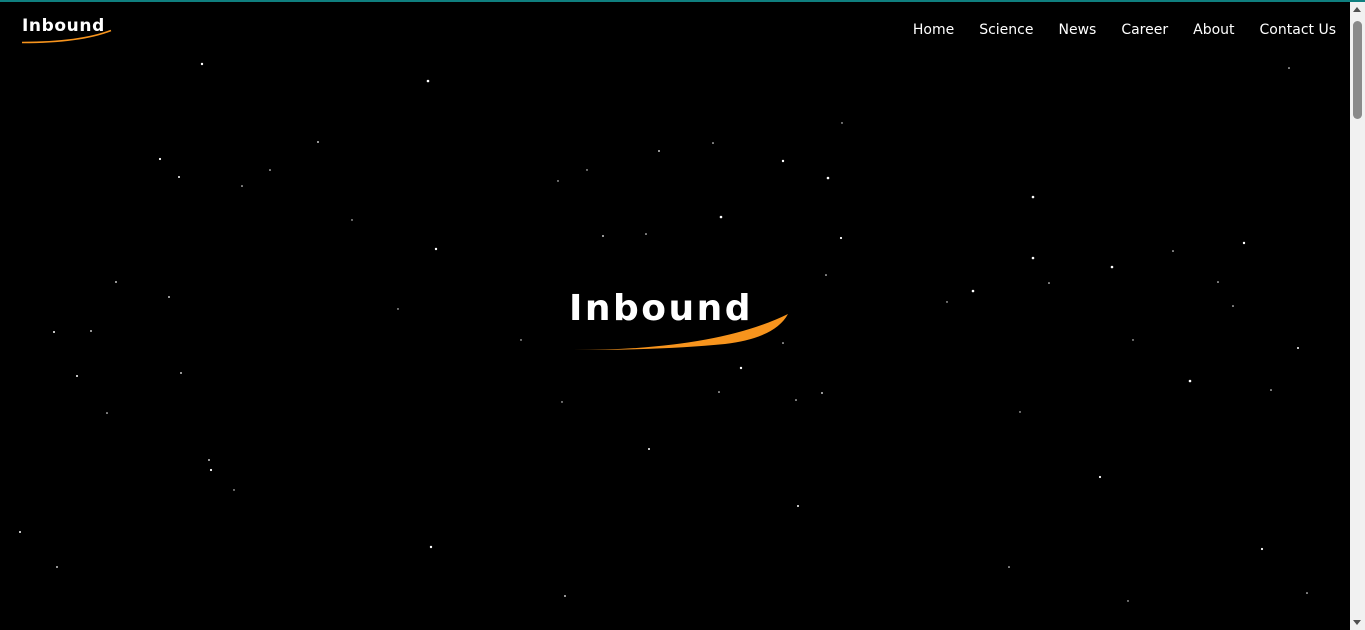 The height and width of the screenshot is (630, 1365). Describe the element at coordinates (661, 308) in the screenshot. I see `hero-logo-text: Inbound` at that location.